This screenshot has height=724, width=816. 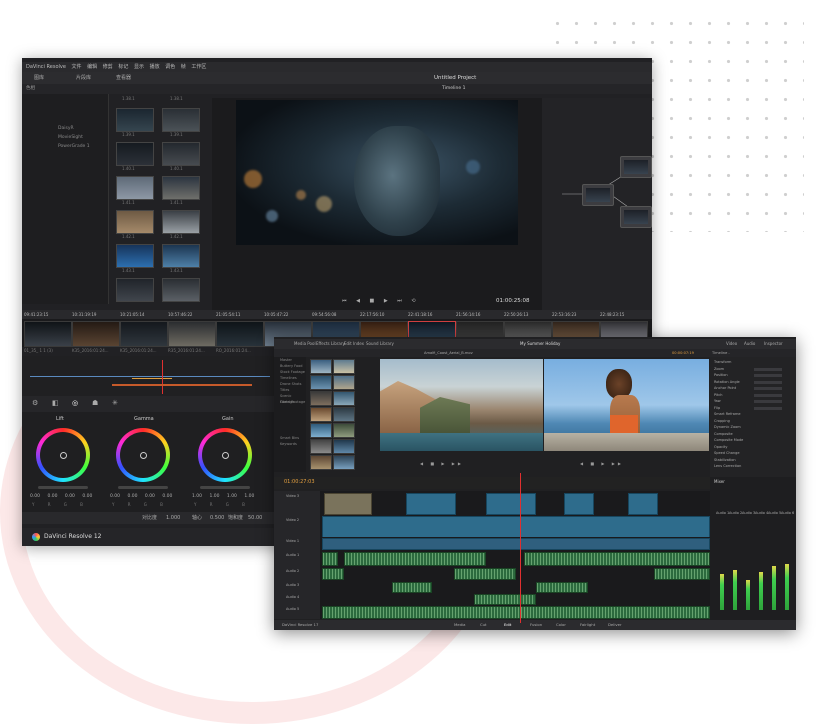 What do you see at coordinates (725, 388) in the screenshot?
I see `inspector-row: Anchor Point` at bounding box center [725, 388].